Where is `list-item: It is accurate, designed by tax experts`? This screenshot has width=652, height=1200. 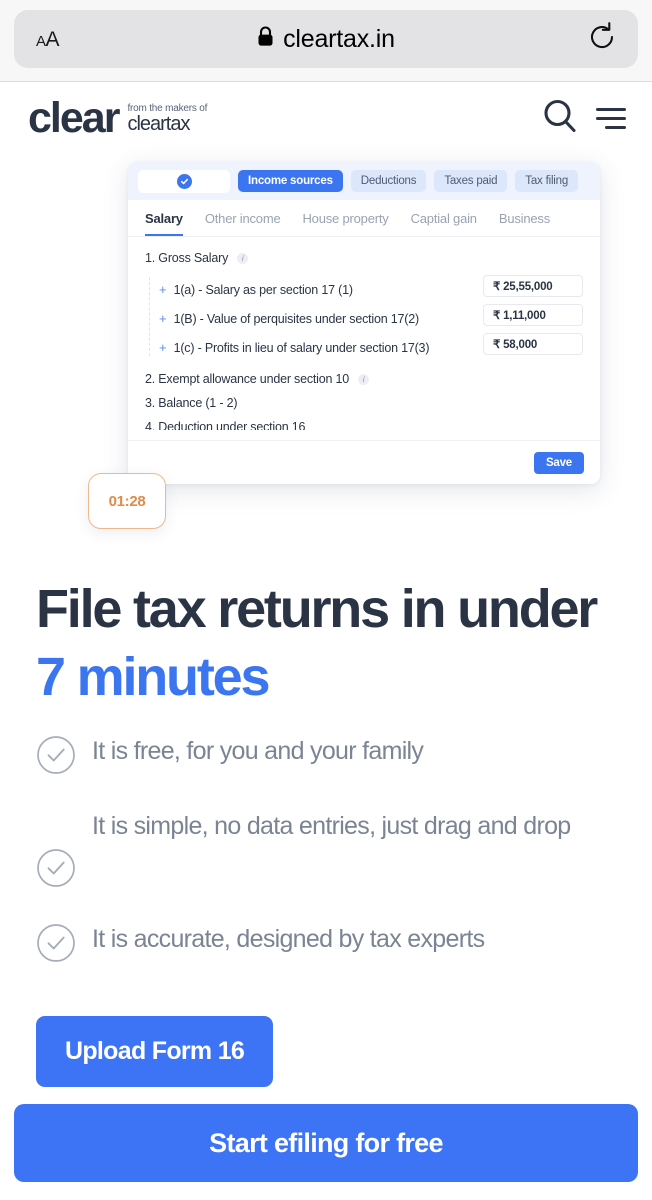
list-item: It is accurate, designed by tax experts is located at coordinates (326, 944).